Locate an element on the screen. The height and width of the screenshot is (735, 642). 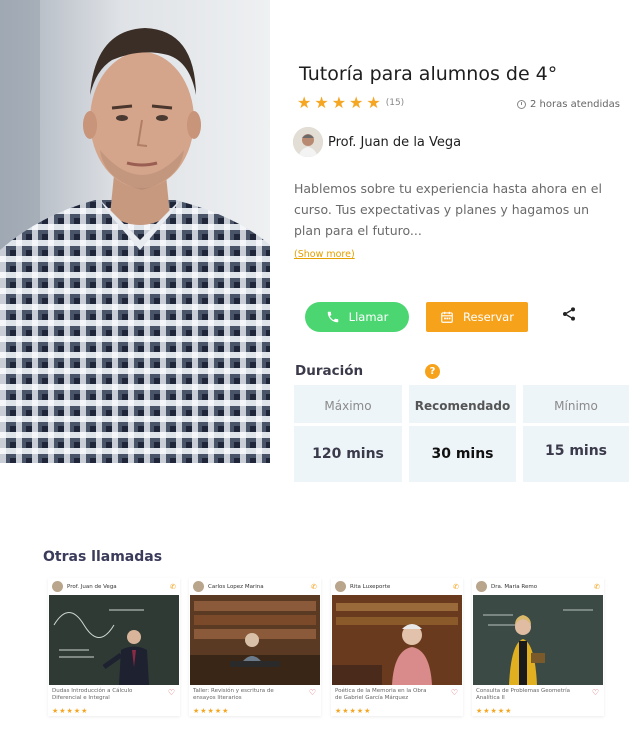
duration-max-value: 120 mins is located at coordinates (348, 454).